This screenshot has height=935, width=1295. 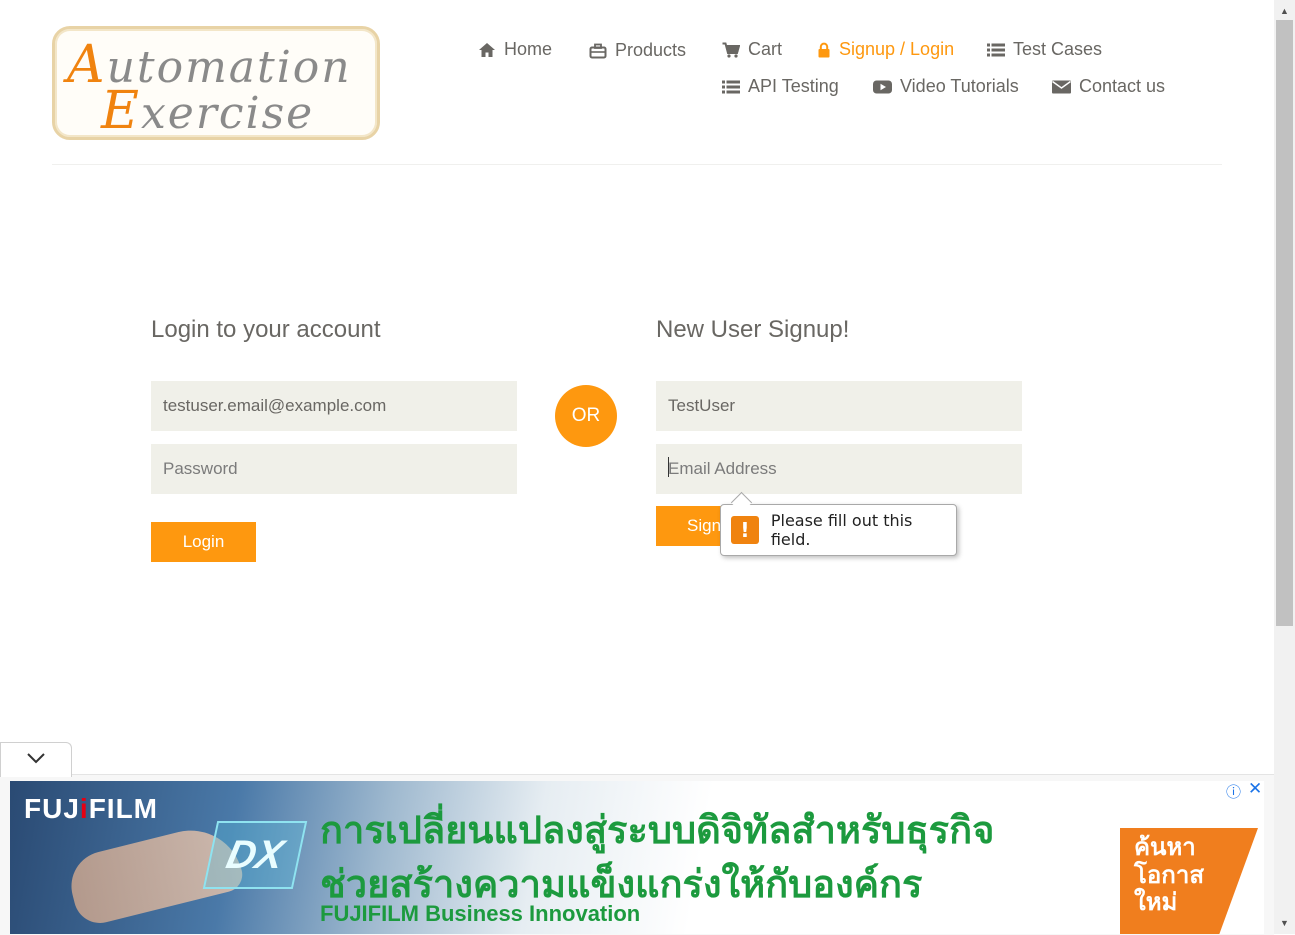 What do you see at coordinates (1058, 49) in the screenshot?
I see `nav-test-cases-label: Test Cases` at bounding box center [1058, 49].